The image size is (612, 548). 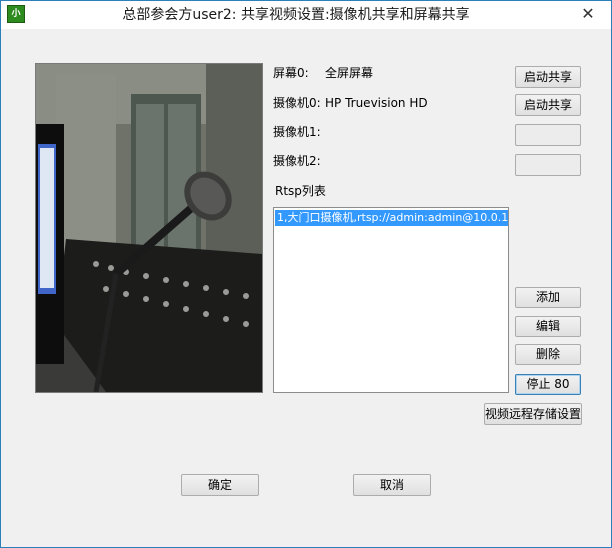 What do you see at coordinates (296, 15) in the screenshot?
I see `window-title: 总部参会方user2: 共享视频设置:摄像机共享和屏幕共享` at bounding box center [296, 15].